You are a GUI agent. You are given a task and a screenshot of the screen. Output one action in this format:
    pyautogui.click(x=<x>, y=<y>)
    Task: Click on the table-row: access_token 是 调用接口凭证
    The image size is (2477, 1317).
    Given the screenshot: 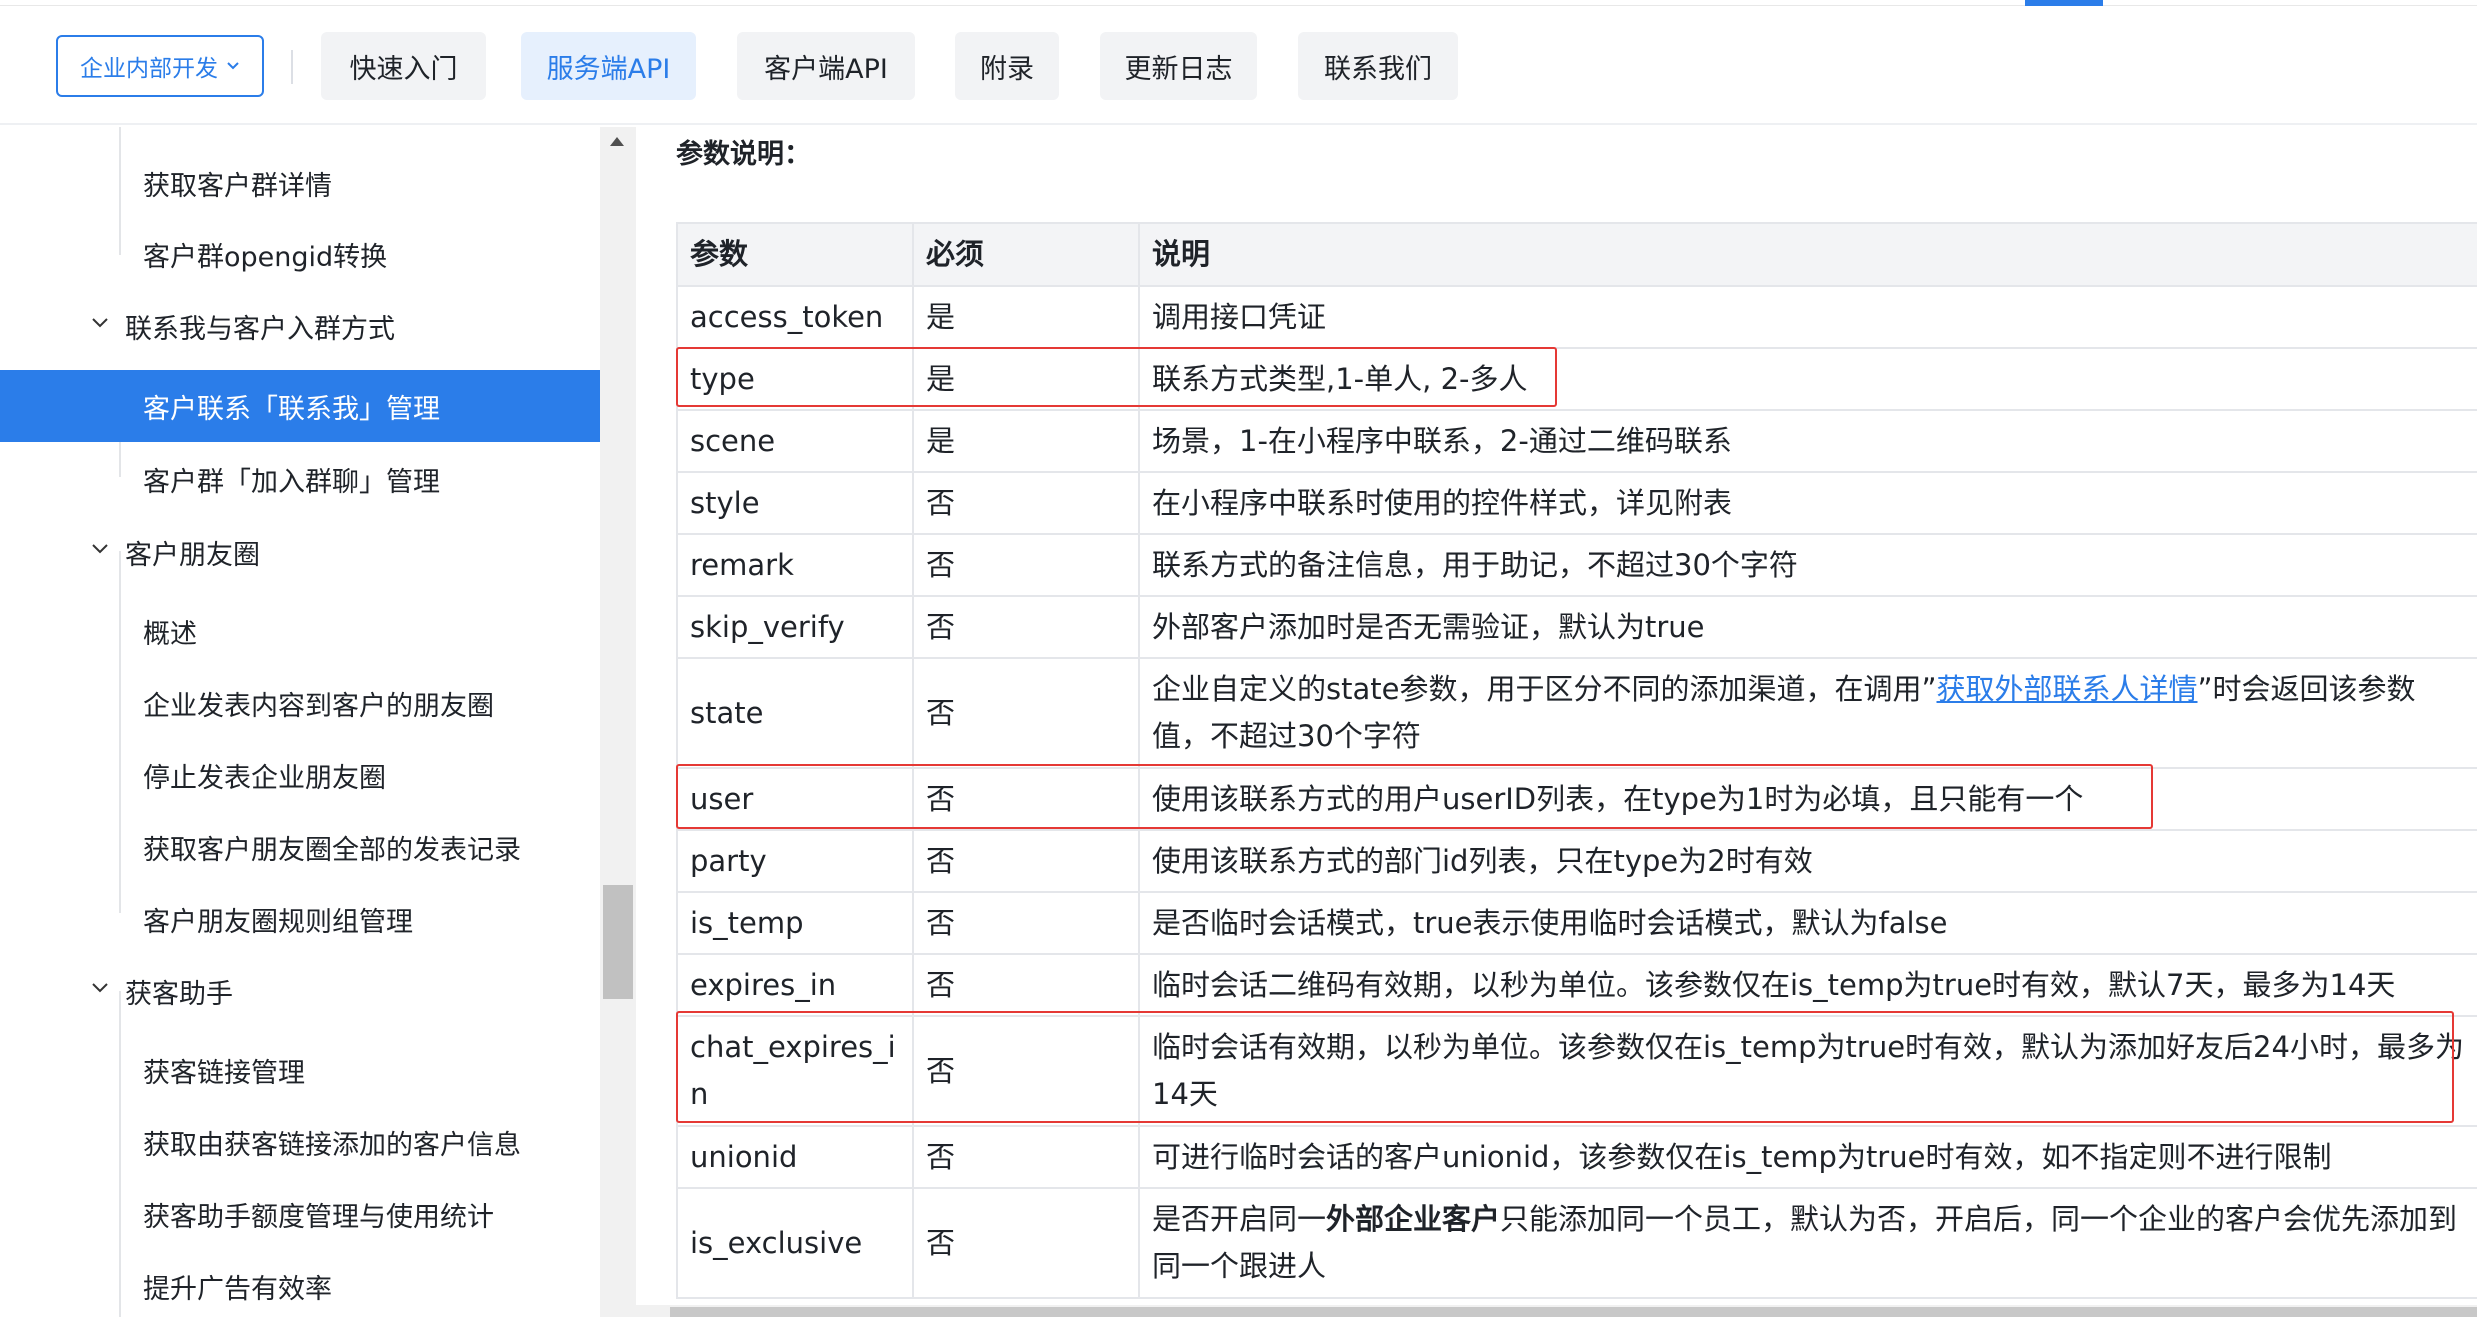 What is the action you would take?
    pyautogui.click(x=1576, y=317)
    